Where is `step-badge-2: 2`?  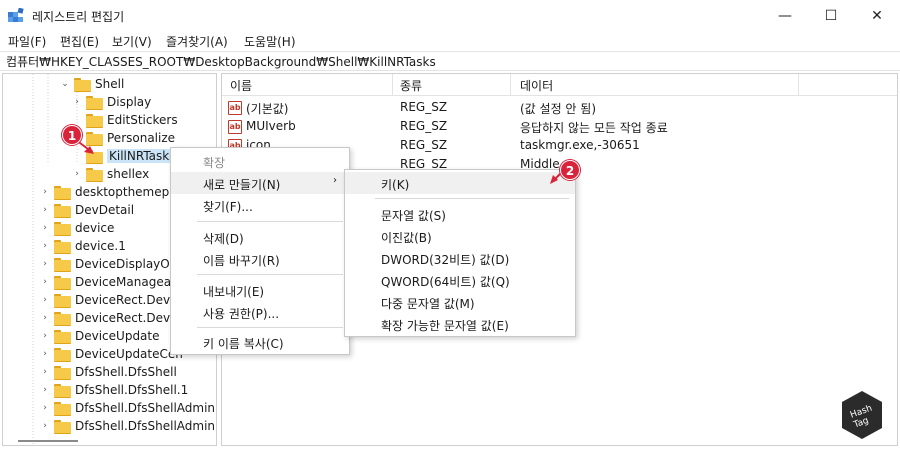
step-badge-2: 2 is located at coordinates (570, 170).